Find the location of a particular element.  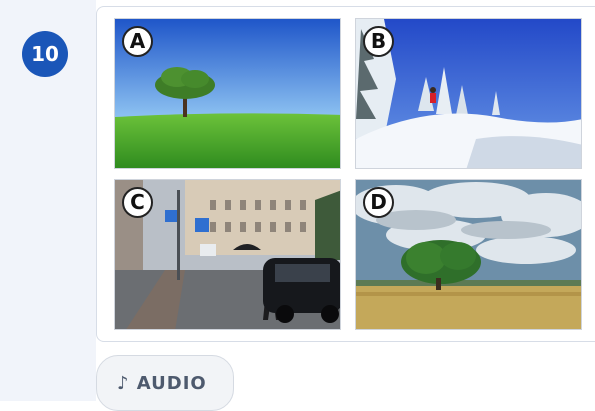

music-note-icon: ♪ is located at coordinates (123, 383).